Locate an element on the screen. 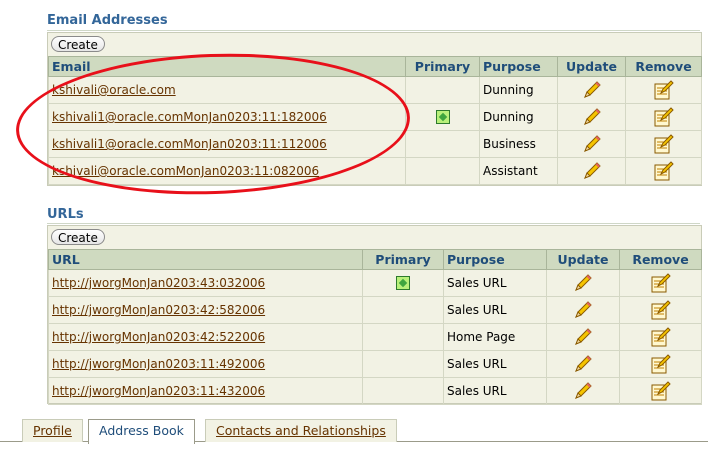  tab-address-book: Address Book is located at coordinates (141, 431).